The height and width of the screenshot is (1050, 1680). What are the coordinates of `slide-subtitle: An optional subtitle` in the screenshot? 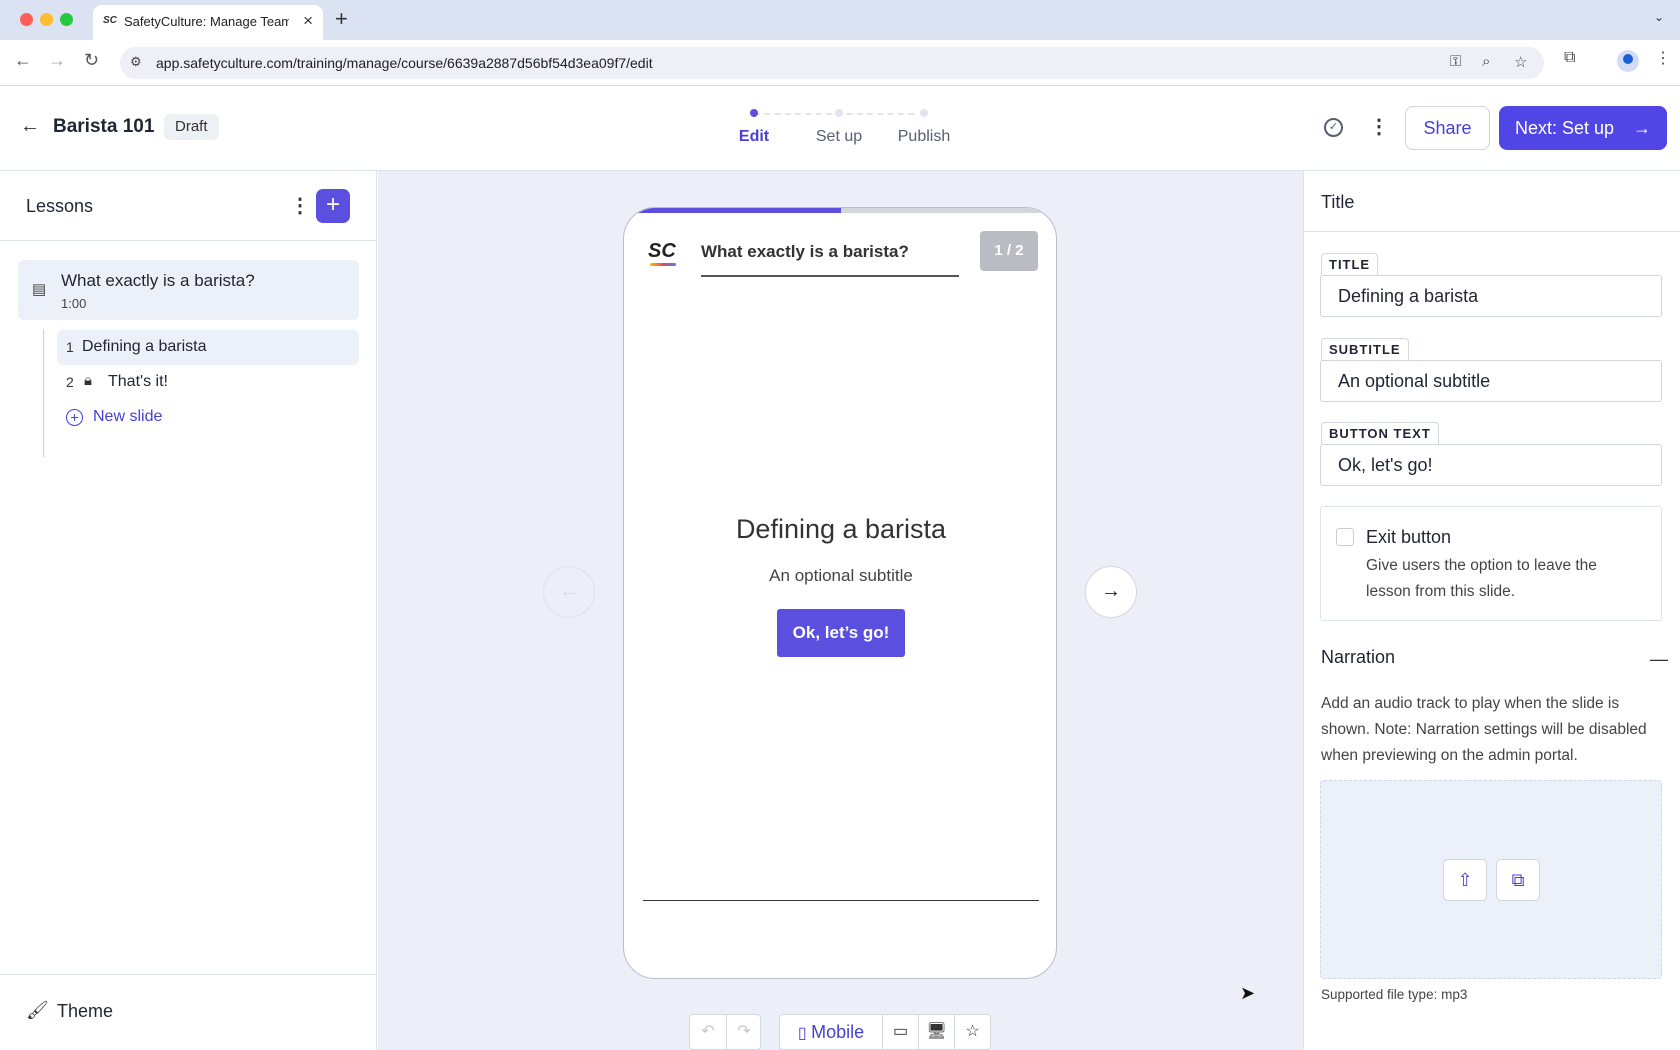 It's located at (840, 576).